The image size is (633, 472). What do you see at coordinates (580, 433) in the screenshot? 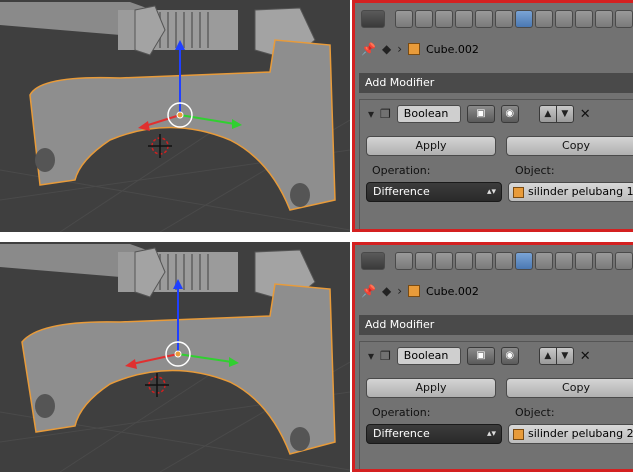
I see `object-value: silinder pelubang 2` at bounding box center [580, 433].